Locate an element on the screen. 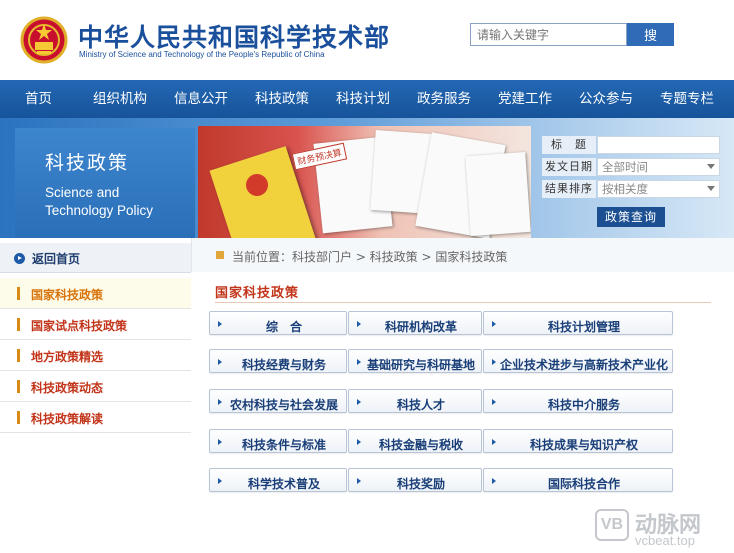  category-button-rural-social-dev: 农村科技与社会发展 is located at coordinates (278, 401).